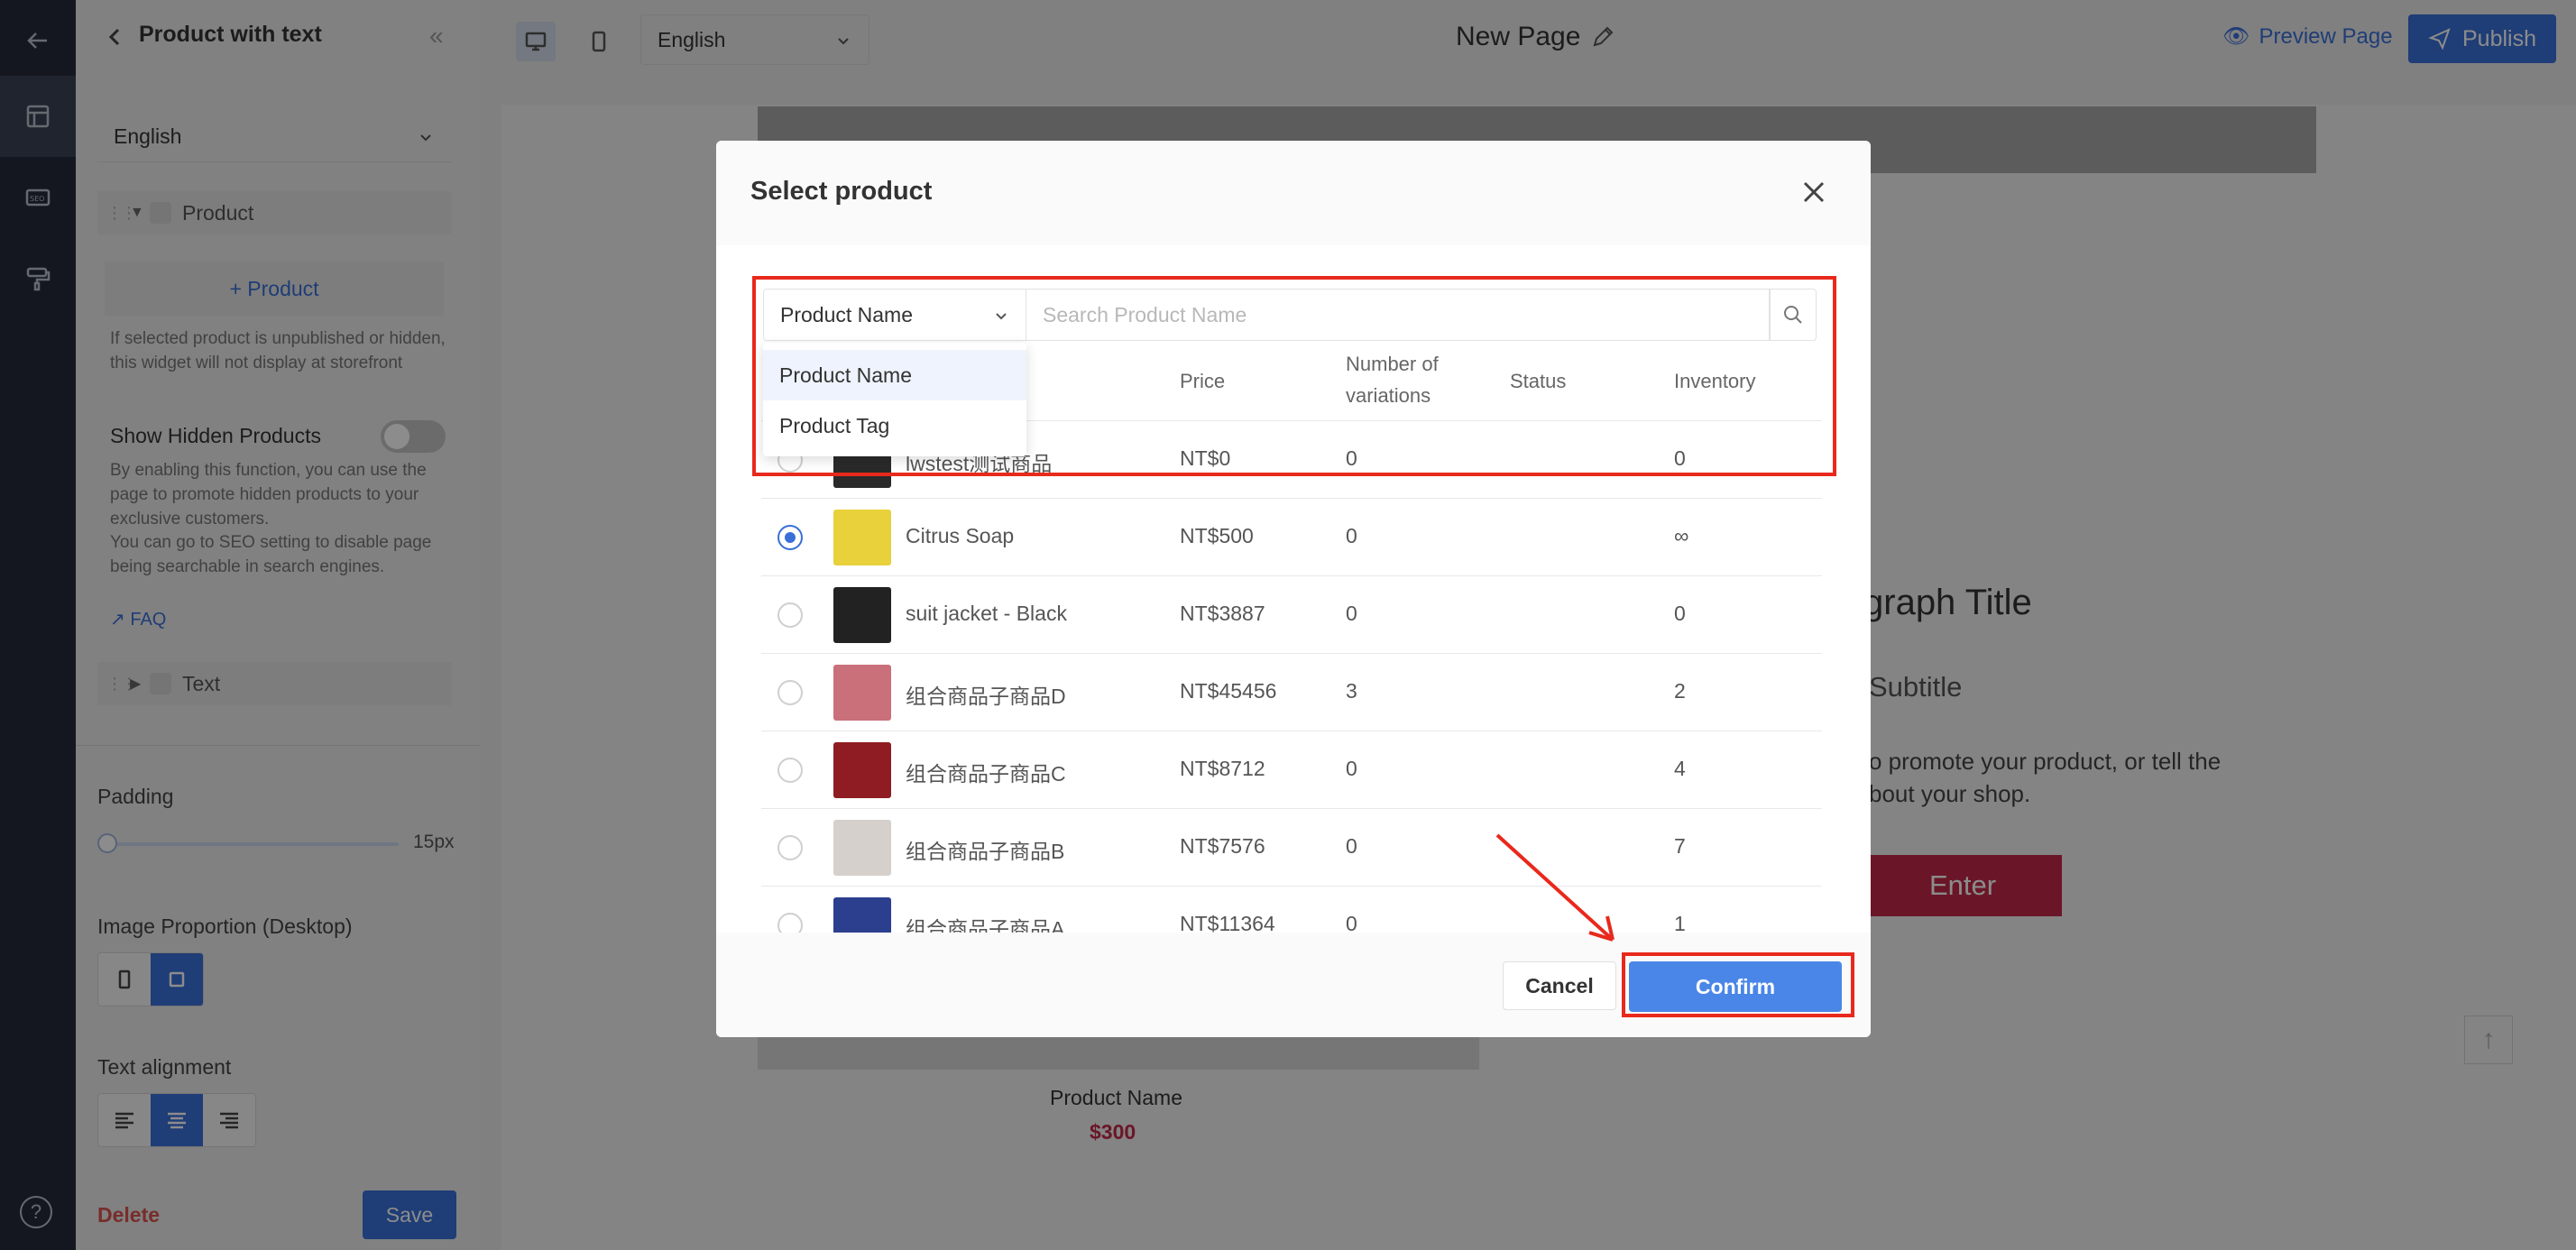 This screenshot has height=1250, width=2576. I want to click on cell-inventory: 1, so click(1680, 922).